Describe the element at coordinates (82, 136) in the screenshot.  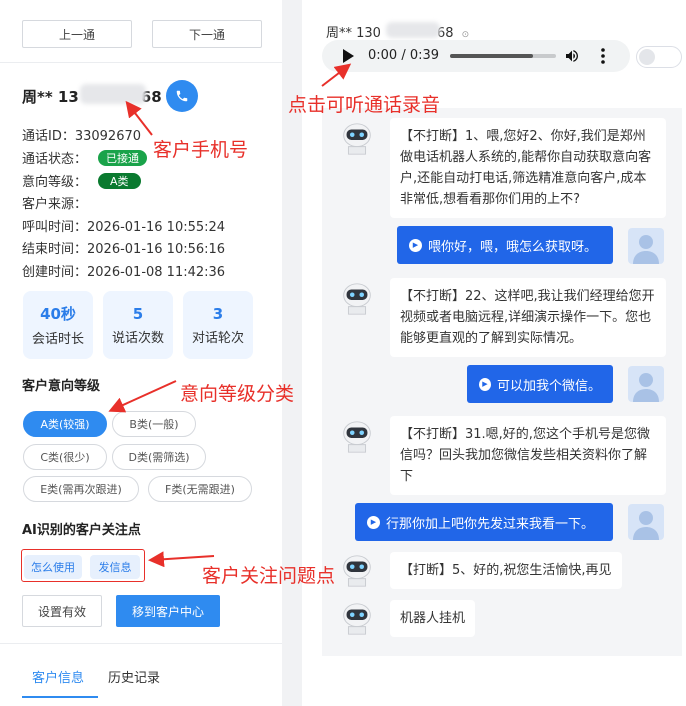
I see `call-id: 通话ID：33092670` at that location.